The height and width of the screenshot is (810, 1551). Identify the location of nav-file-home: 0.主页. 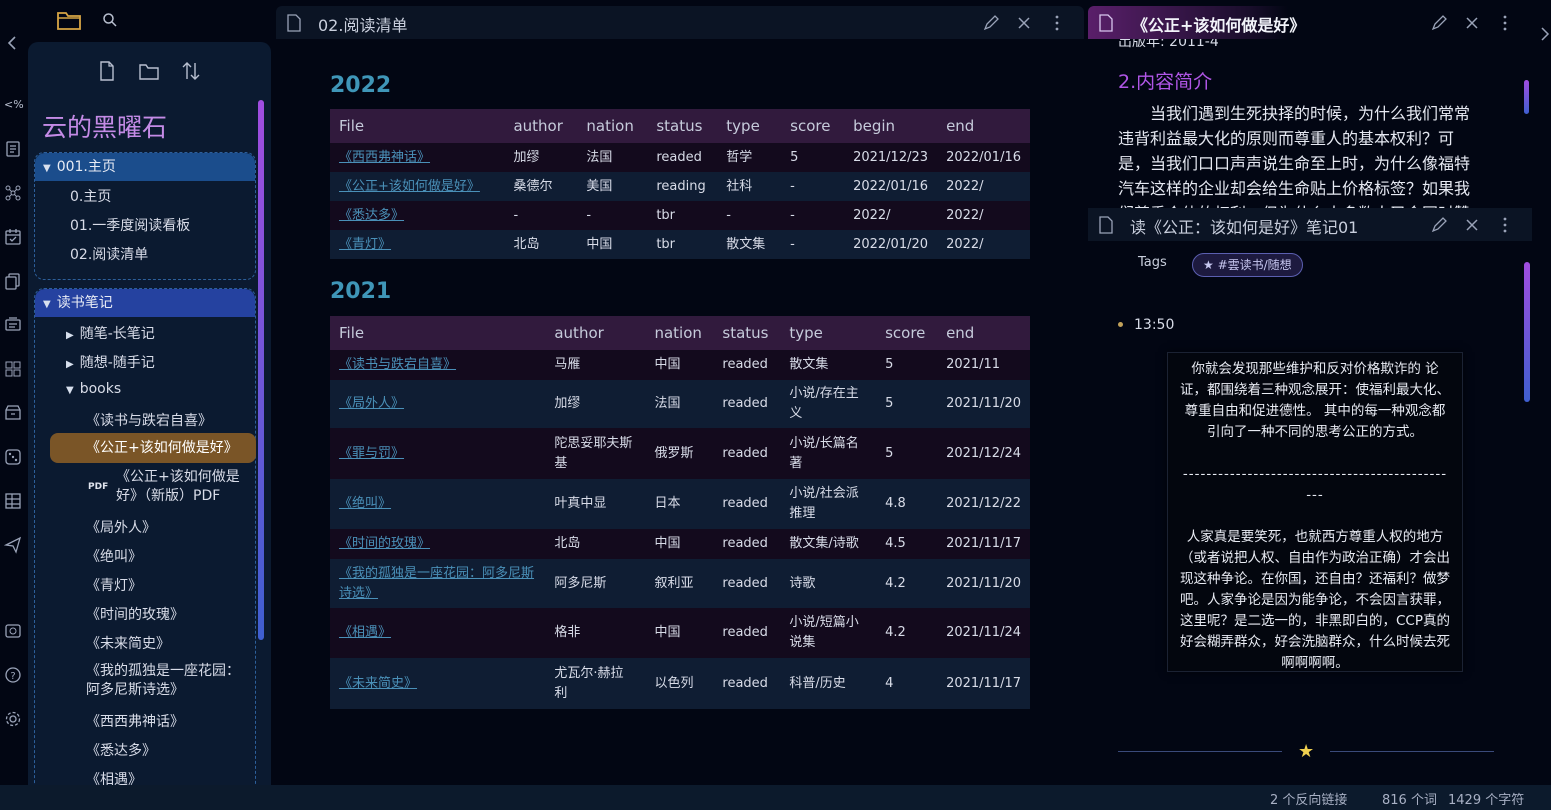
(90, 196).